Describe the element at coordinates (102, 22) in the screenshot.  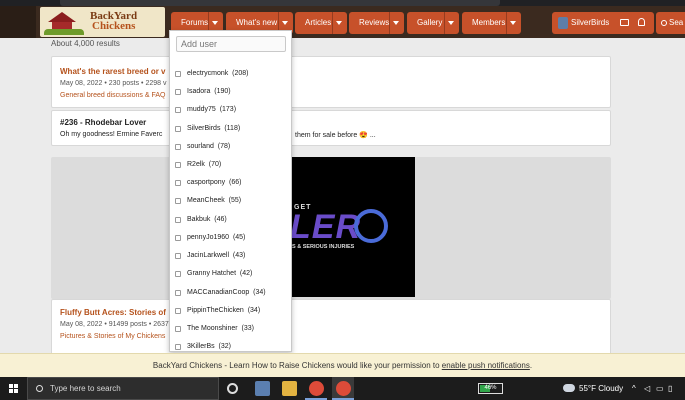
I see `site-logo: BackYard Chickens` at that location.